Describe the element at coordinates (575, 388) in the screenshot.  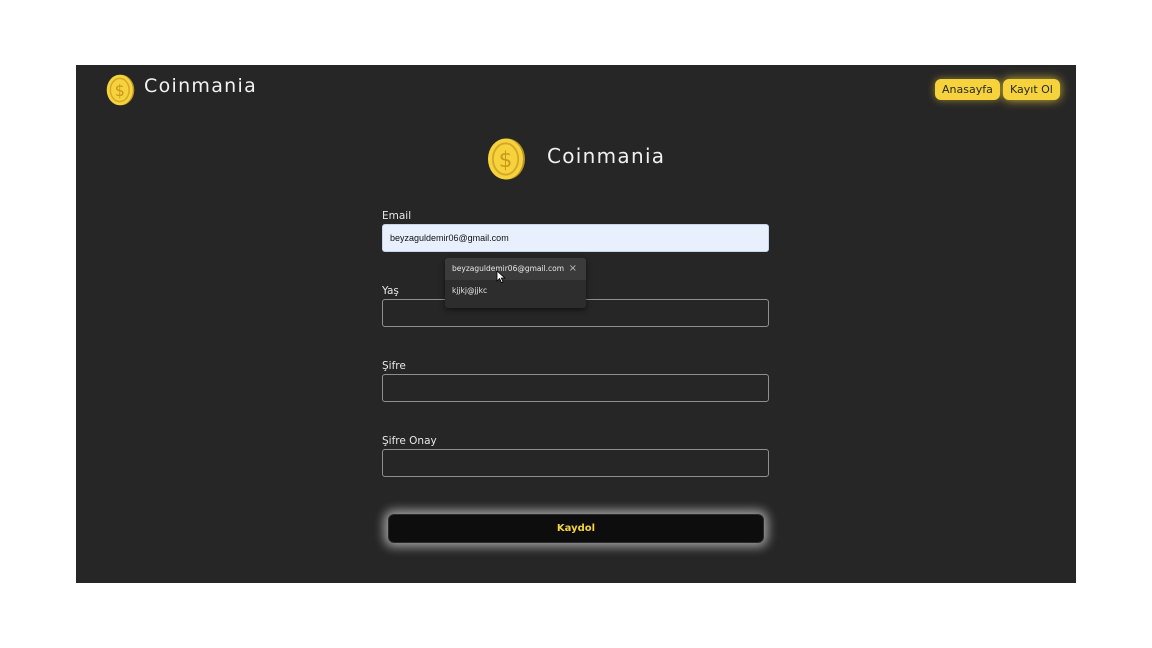
I see `password-field` at that location.